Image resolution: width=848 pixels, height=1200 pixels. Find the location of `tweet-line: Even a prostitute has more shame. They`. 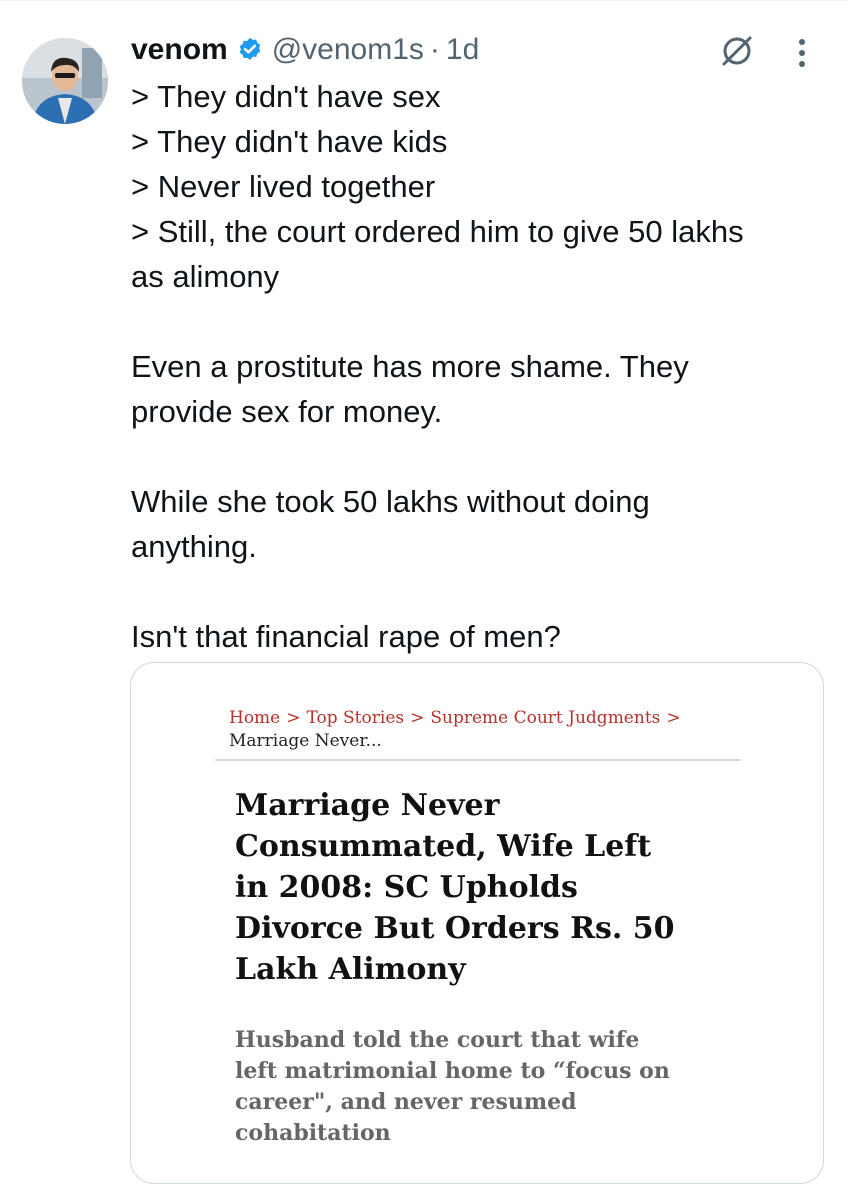

tweet-line: Even a prostitute has more shame. They is located at coordinates (410, 366).